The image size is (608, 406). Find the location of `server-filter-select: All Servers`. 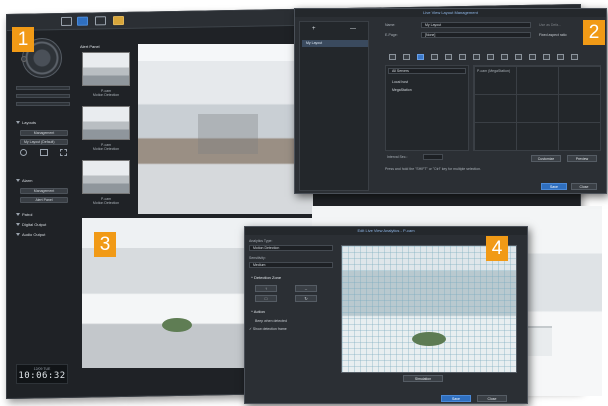

server-filter-select: All Servers is located at coordinates (427, 71).